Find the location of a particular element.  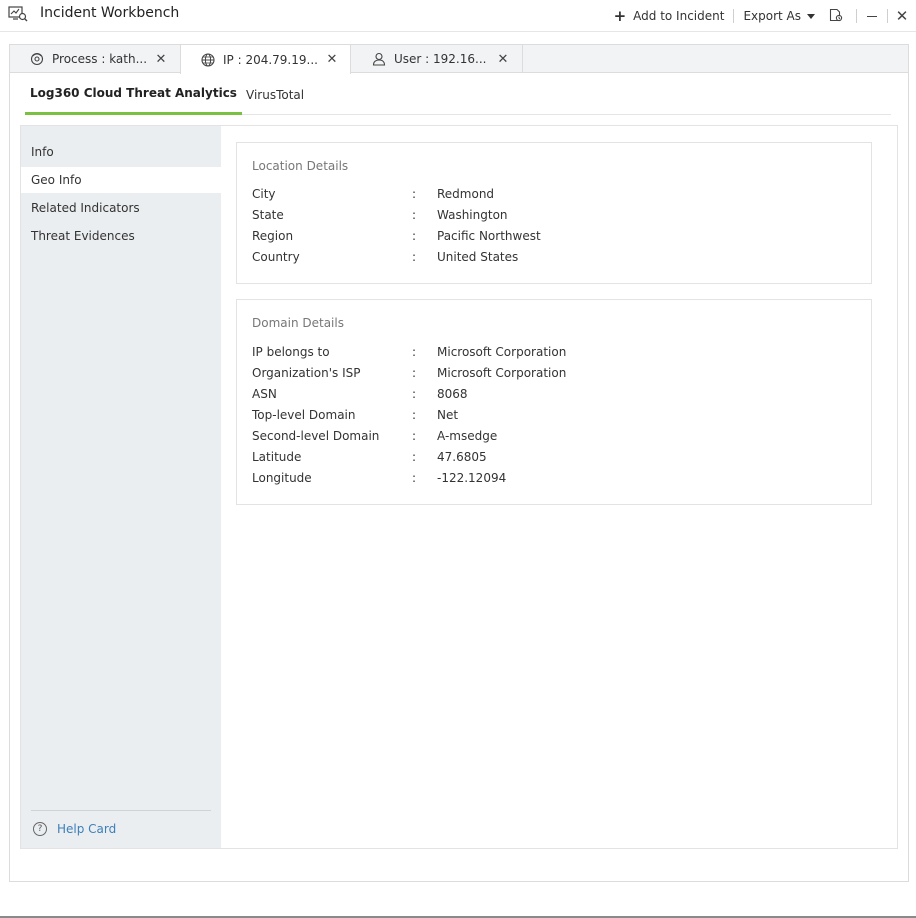

detail-key: Organization's ISP is located at coordinates (306, 373).